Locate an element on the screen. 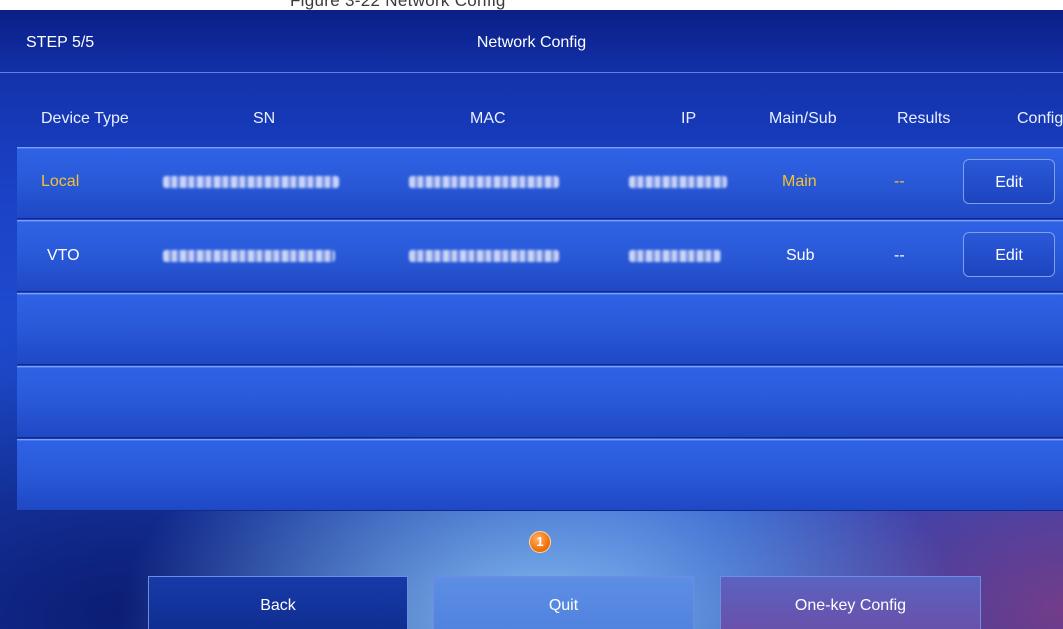  one-key-config-button: One-key Config is located at coordinates (850, 602).